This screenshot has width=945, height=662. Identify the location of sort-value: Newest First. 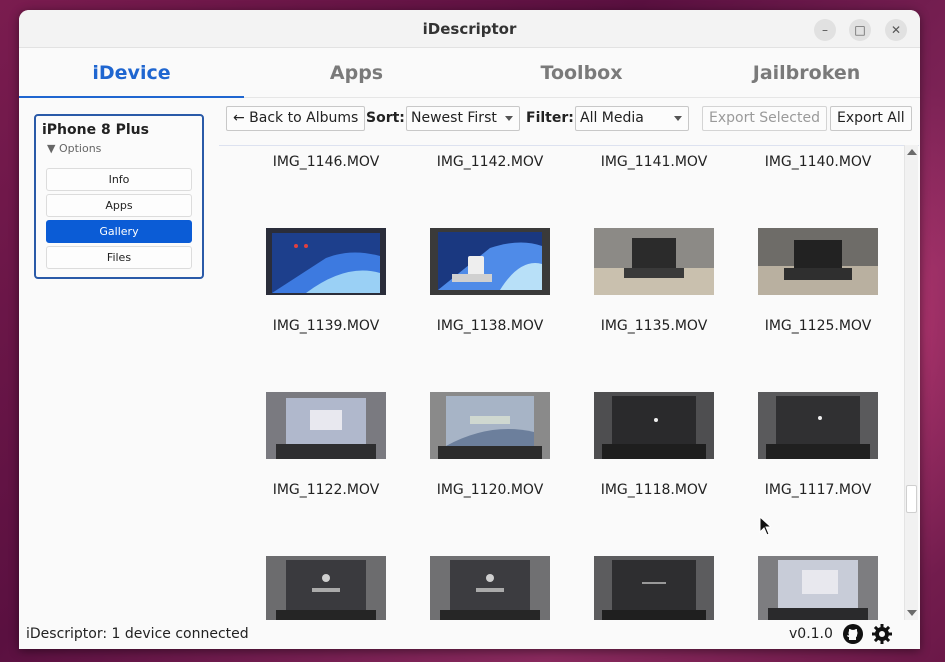
(454, 118).